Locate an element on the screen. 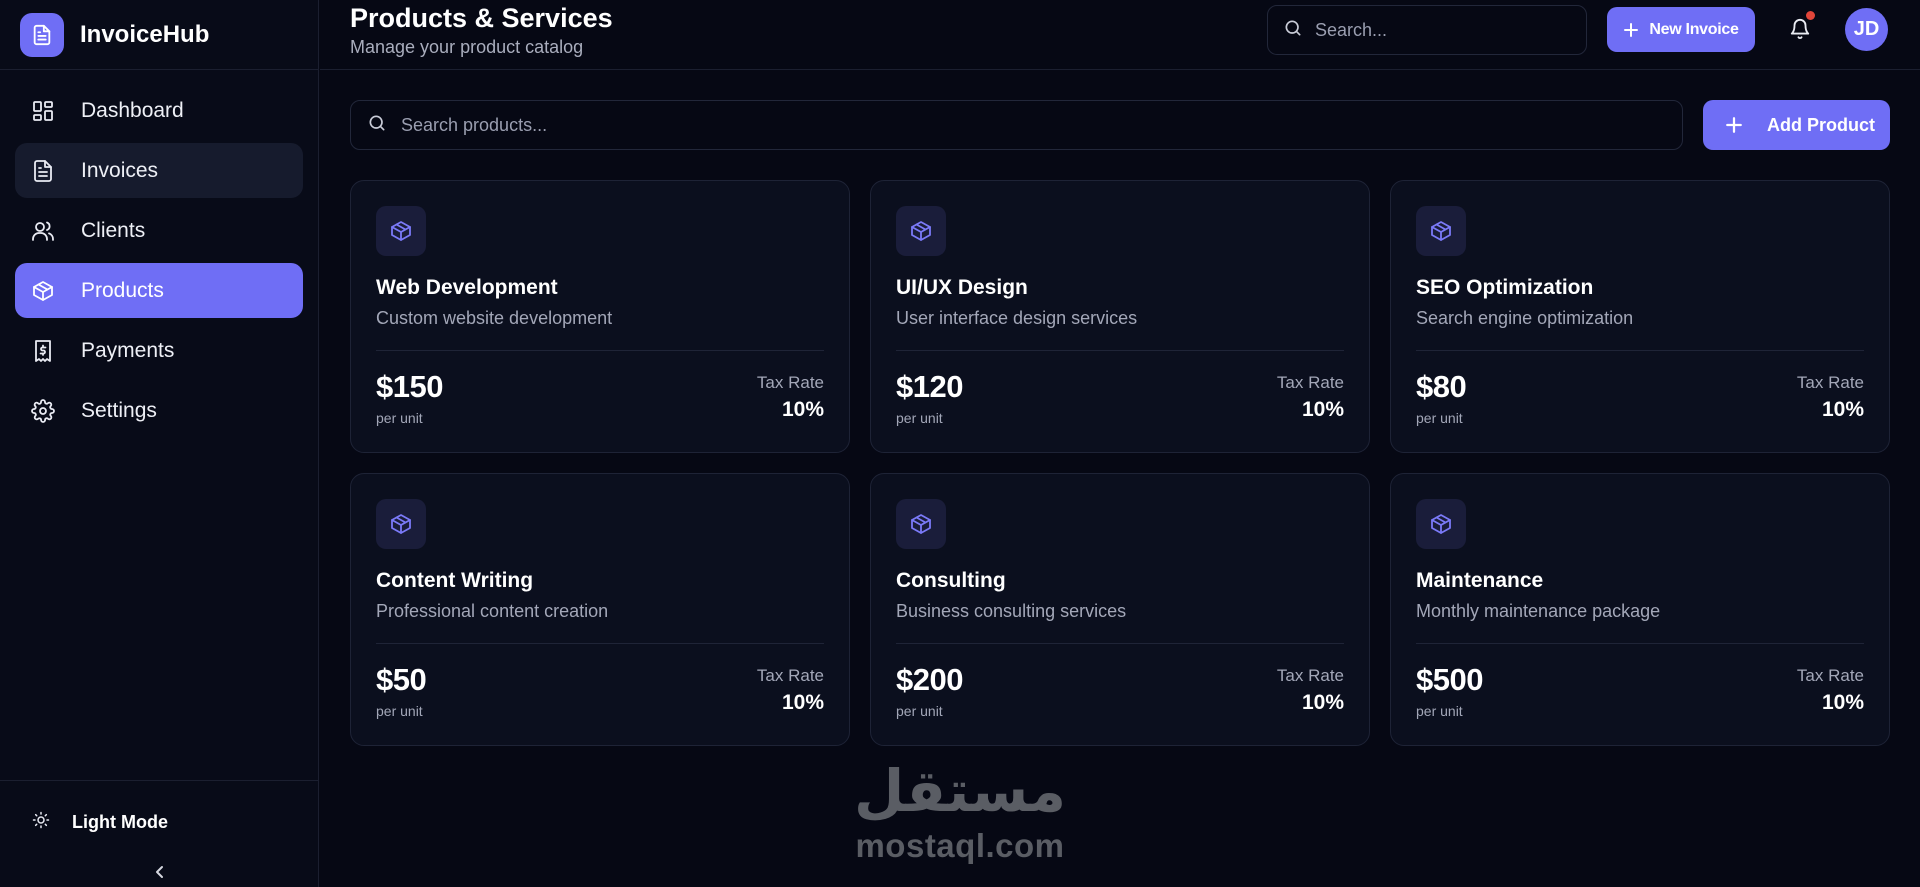  product-description: Professional content creation is located at coordinates (492, 611).